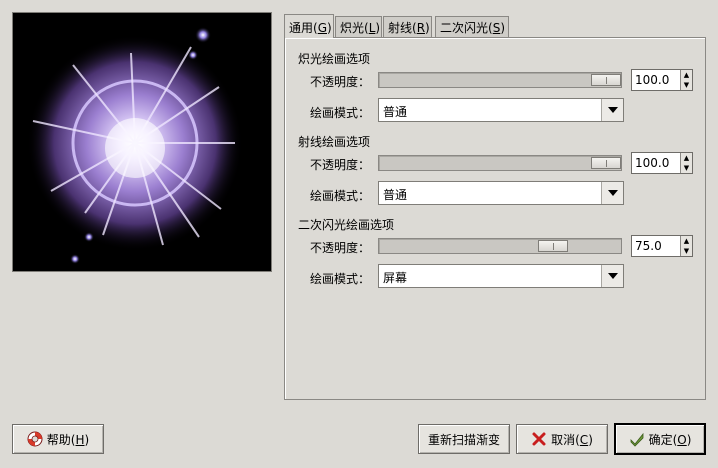 This screenshot has width=718, height=468. What do you see at coordinates (572, 439) in the screenshot?
I see `cancel-button-label: 取消(C)` at bounding box center [572, 439].